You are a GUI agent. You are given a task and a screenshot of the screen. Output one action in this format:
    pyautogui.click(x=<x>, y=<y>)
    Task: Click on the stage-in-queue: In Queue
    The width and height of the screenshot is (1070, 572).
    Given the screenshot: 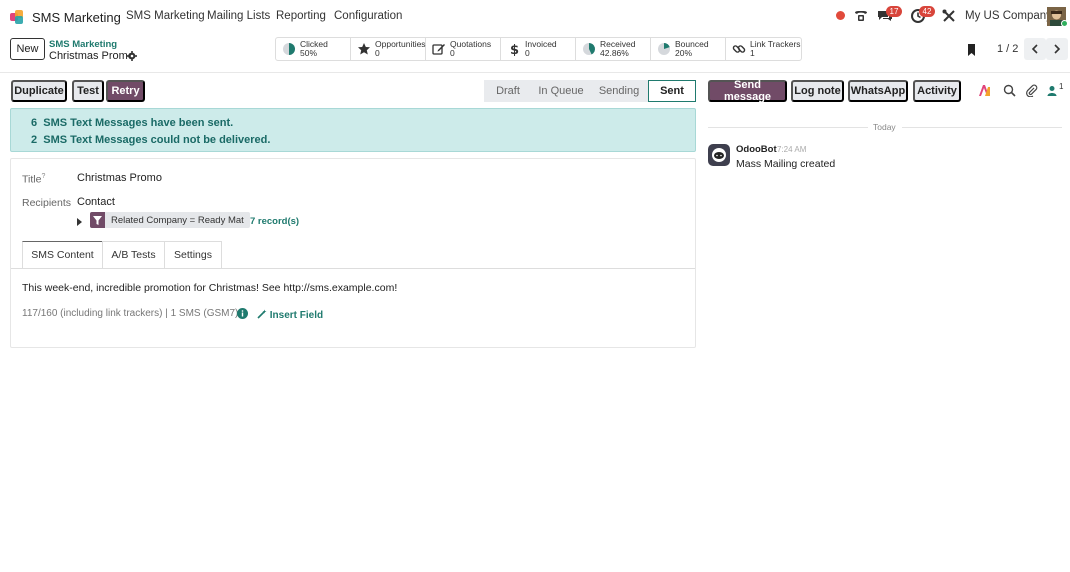 What is the action you would take?
    pyautogui.click(x=561, y=91)
    